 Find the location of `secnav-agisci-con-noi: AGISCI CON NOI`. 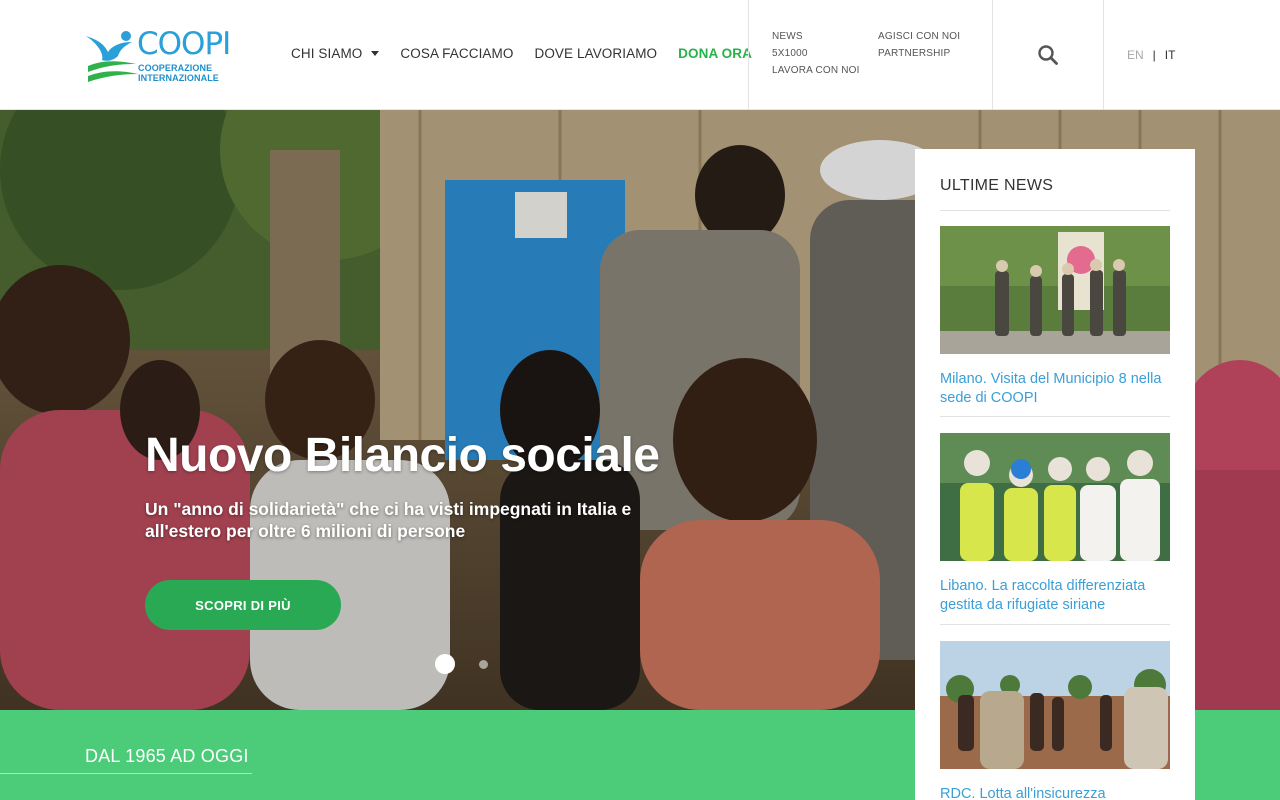

secnav-agisci-con-noi: AGISCI CON NOI is located at coordinates (919, 36).